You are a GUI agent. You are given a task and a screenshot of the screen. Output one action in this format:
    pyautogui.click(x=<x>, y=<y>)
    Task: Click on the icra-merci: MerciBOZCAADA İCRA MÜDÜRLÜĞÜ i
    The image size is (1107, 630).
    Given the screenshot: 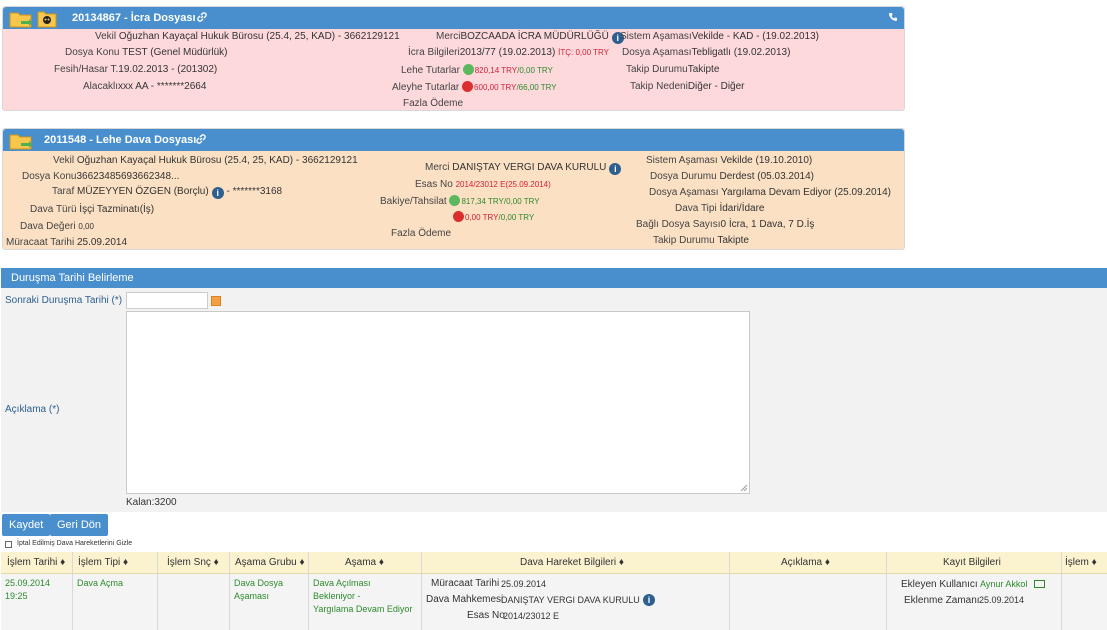 What is the action you would take?
    pyautogui.click(x=530, y=37)
    